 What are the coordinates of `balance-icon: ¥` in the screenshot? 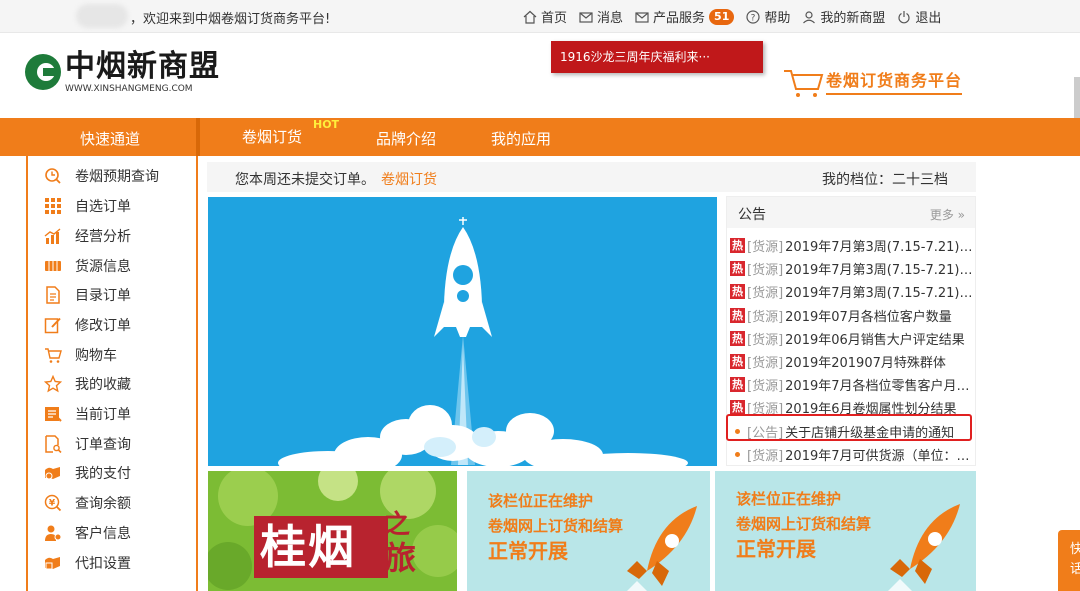 It's located at (53, 503).